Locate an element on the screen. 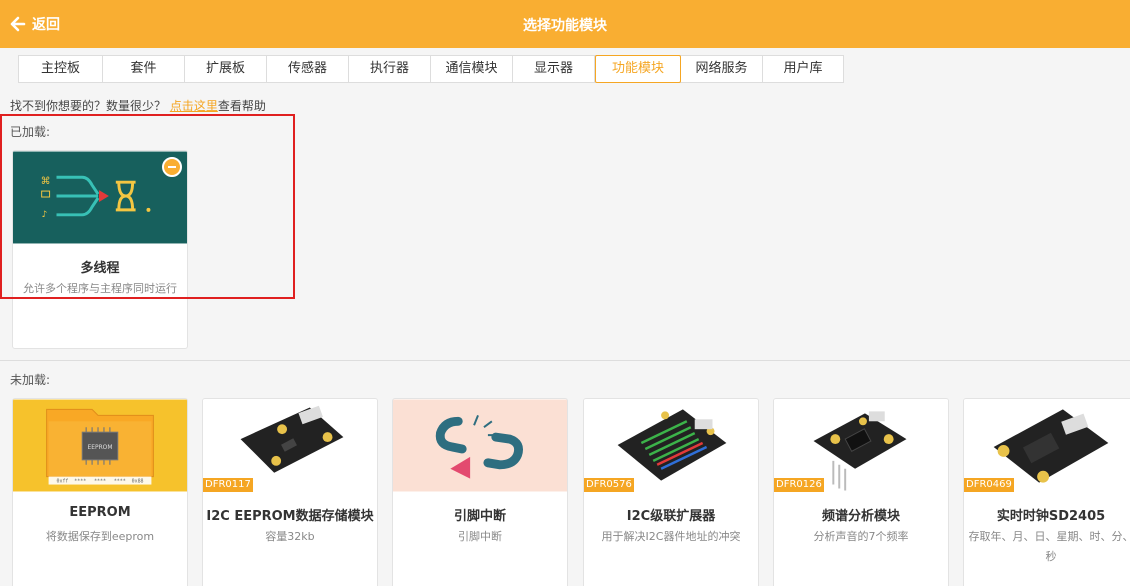 The height and width of the screenshot is (586, 1130). eeprom-cell-2: **** is located at coordinates (100, 482).